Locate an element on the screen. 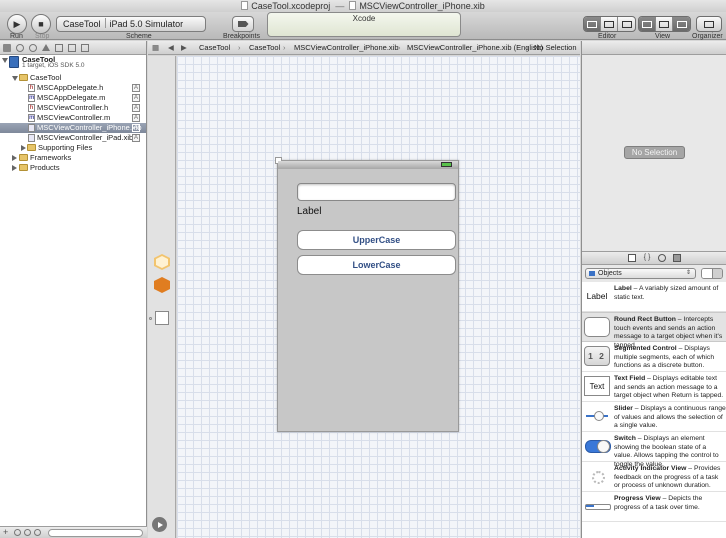  debug-navigator-icon is located at coordinates (59, 47).